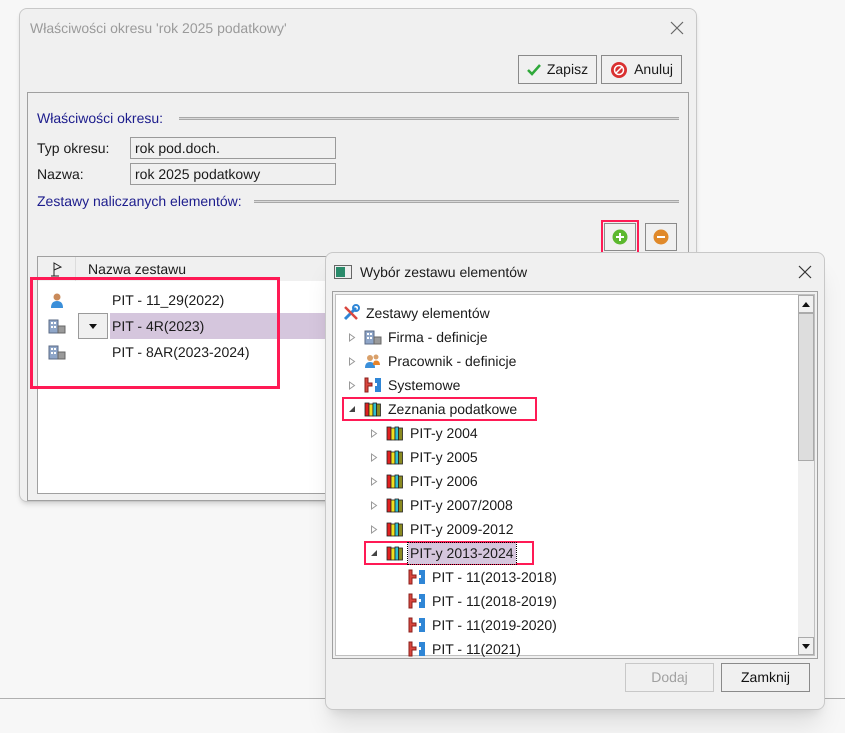  I want to click on section-heading: Zestawy naliczanych elementów:, so click(139, 201).